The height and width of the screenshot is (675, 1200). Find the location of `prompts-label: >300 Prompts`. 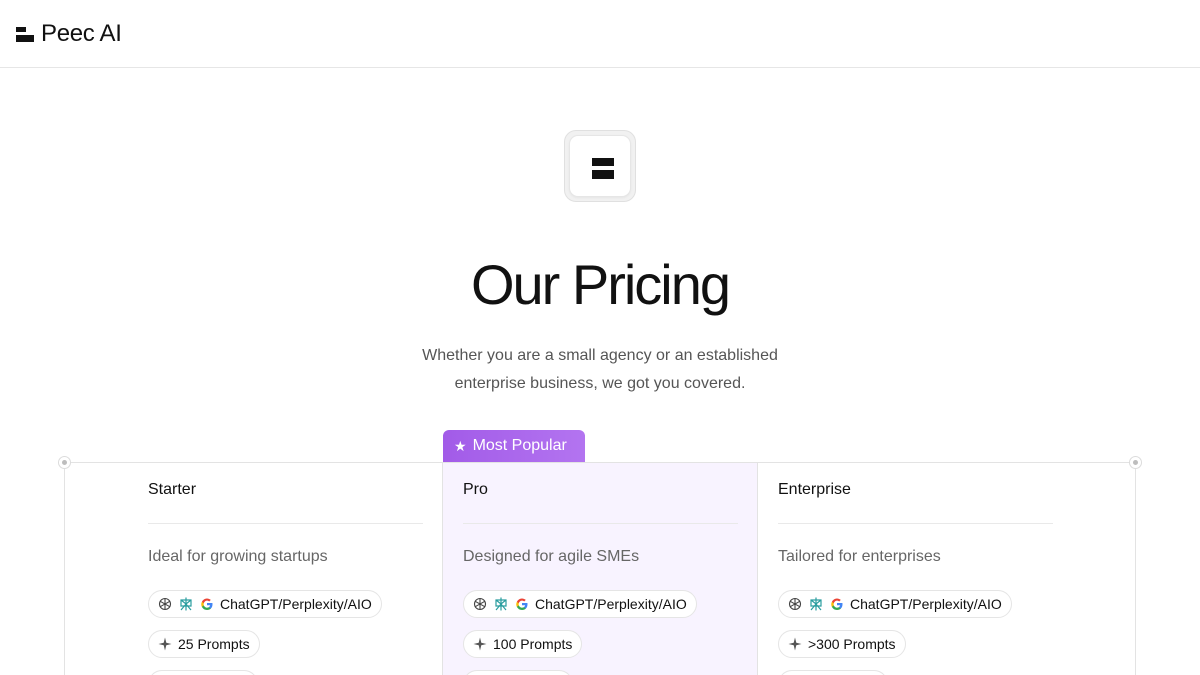

prompts-label: >300 Prompts is located at coordinates (852, 644).